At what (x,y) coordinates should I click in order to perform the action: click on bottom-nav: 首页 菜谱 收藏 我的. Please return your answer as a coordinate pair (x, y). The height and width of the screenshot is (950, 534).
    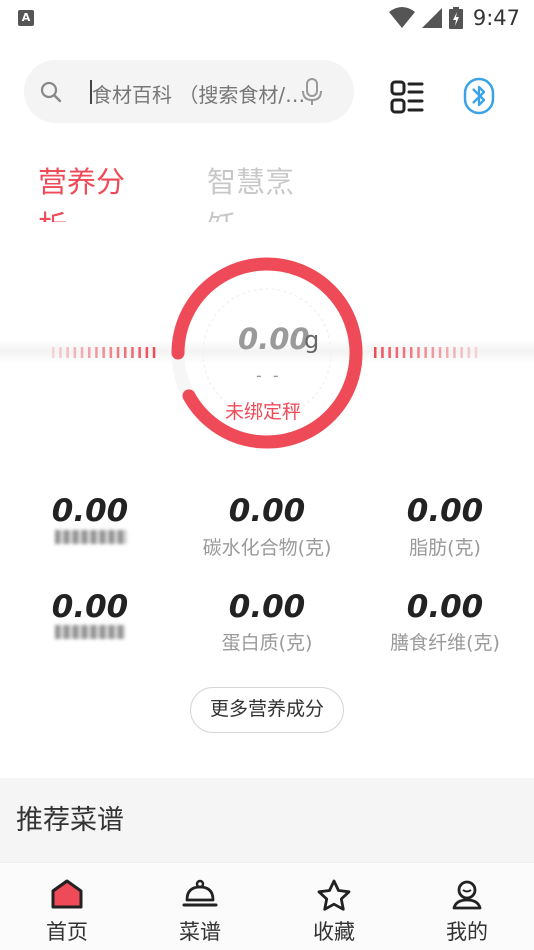
    Looking at the image, I should click on (267, 906).